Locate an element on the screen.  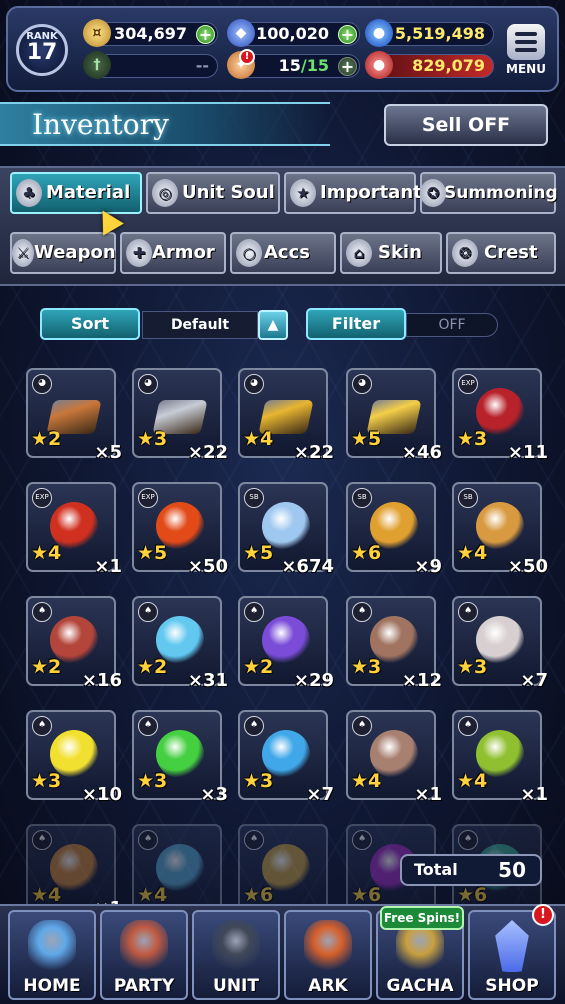
total-value: 50 is located at coordinates (512, 870).